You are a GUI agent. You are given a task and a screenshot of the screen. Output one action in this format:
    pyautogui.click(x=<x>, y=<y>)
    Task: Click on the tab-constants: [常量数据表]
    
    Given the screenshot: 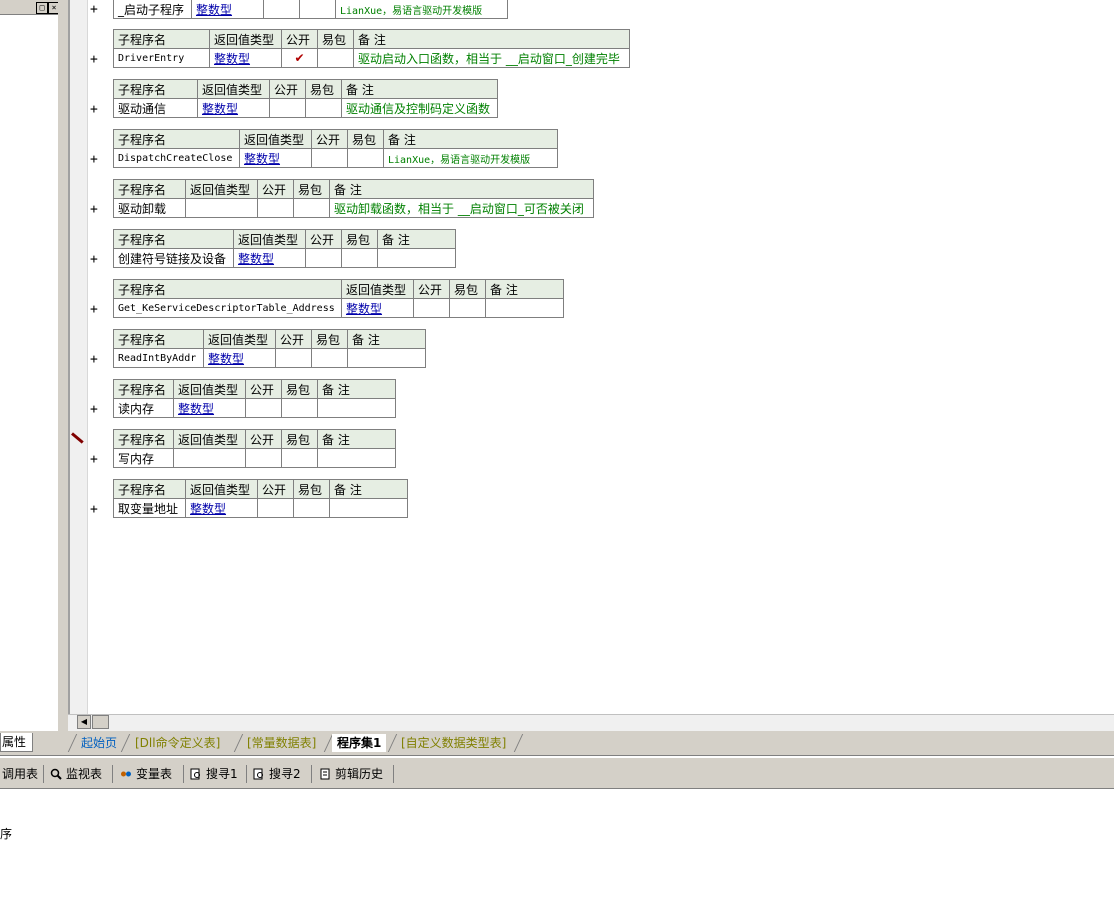 What is the action you would take?
    pyautogui.click(x=281, y=743)
    